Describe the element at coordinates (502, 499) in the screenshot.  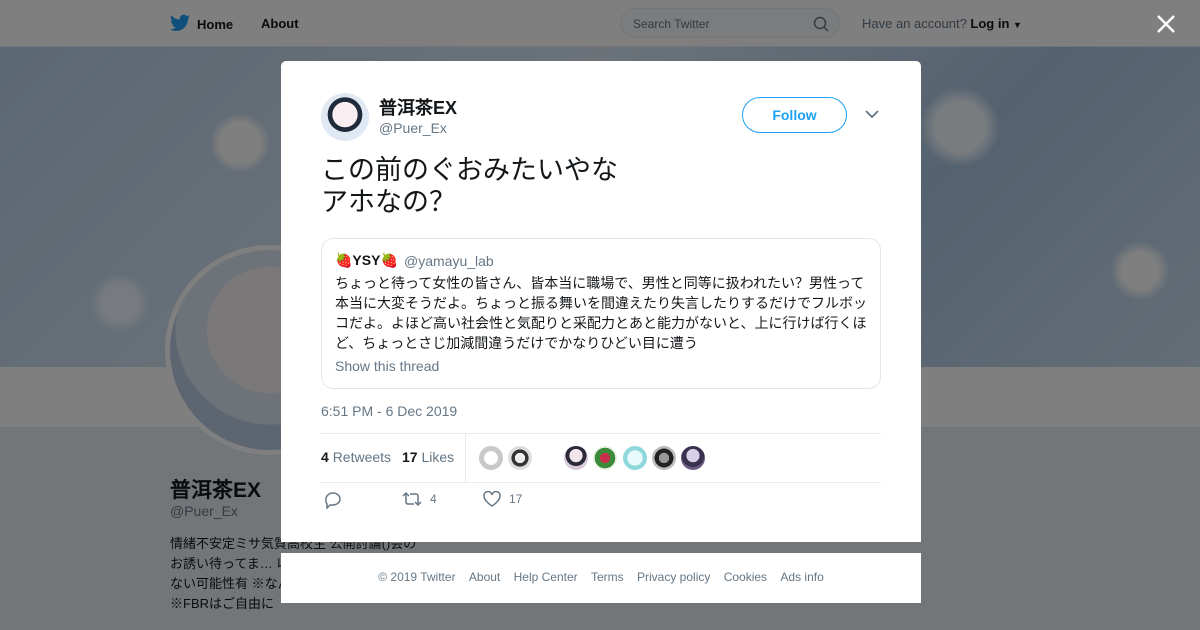
I see `like-button: 17` at that location.